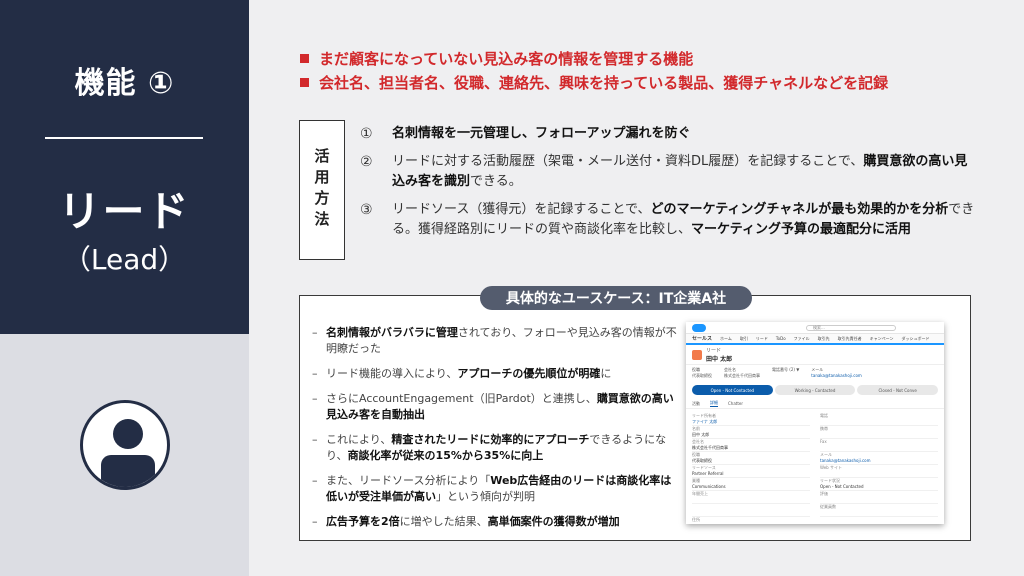 Image resolution: width=1024 pixels, height=576 pixels. I want to click on crm-nav-item: ファイル, so click(802, 339).